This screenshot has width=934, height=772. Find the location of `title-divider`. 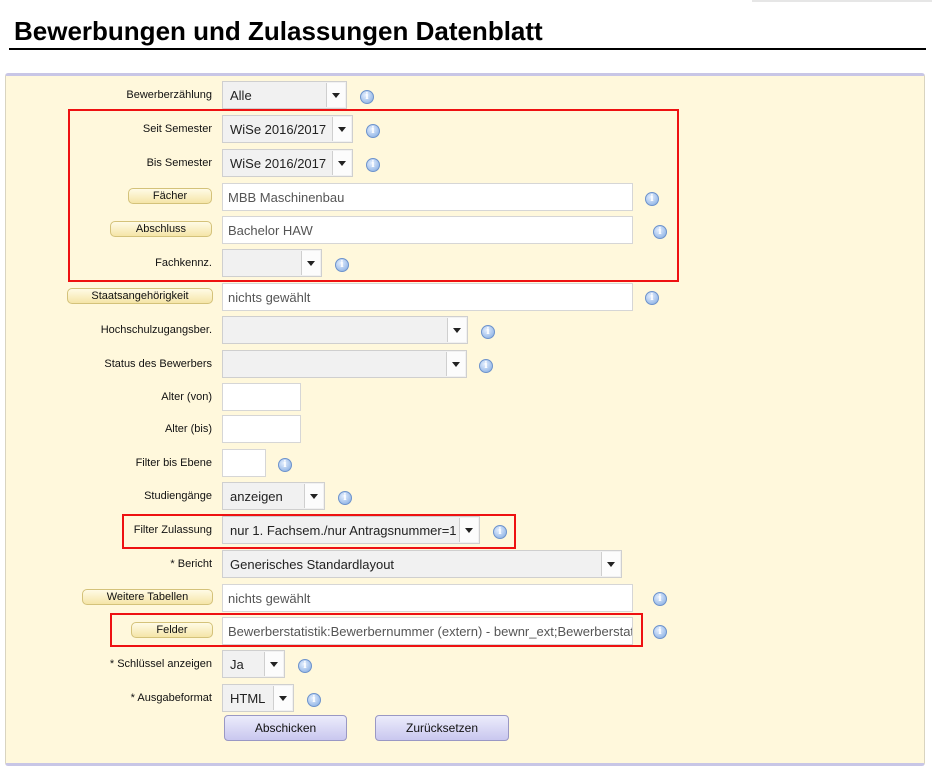

title-divider is located at coordinates (467, 49).